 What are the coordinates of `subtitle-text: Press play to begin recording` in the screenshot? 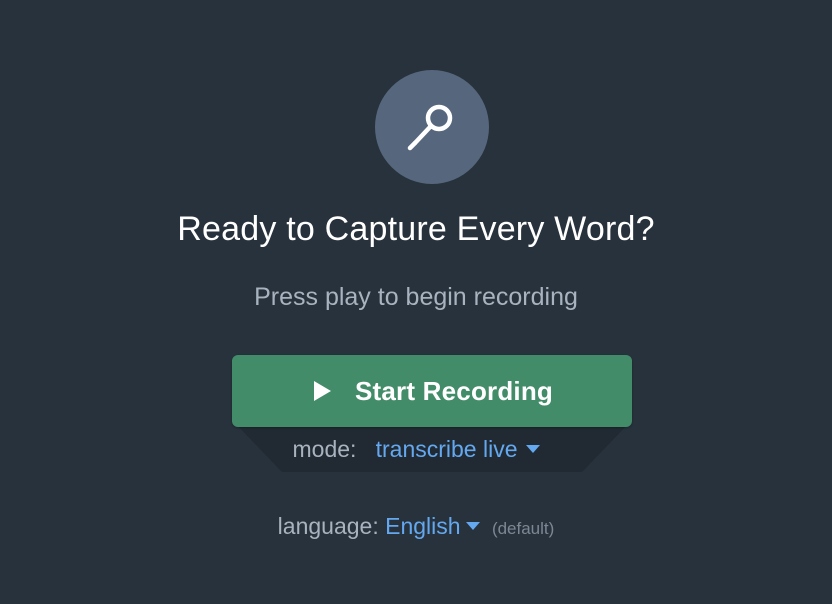 It's located at (416, 297).